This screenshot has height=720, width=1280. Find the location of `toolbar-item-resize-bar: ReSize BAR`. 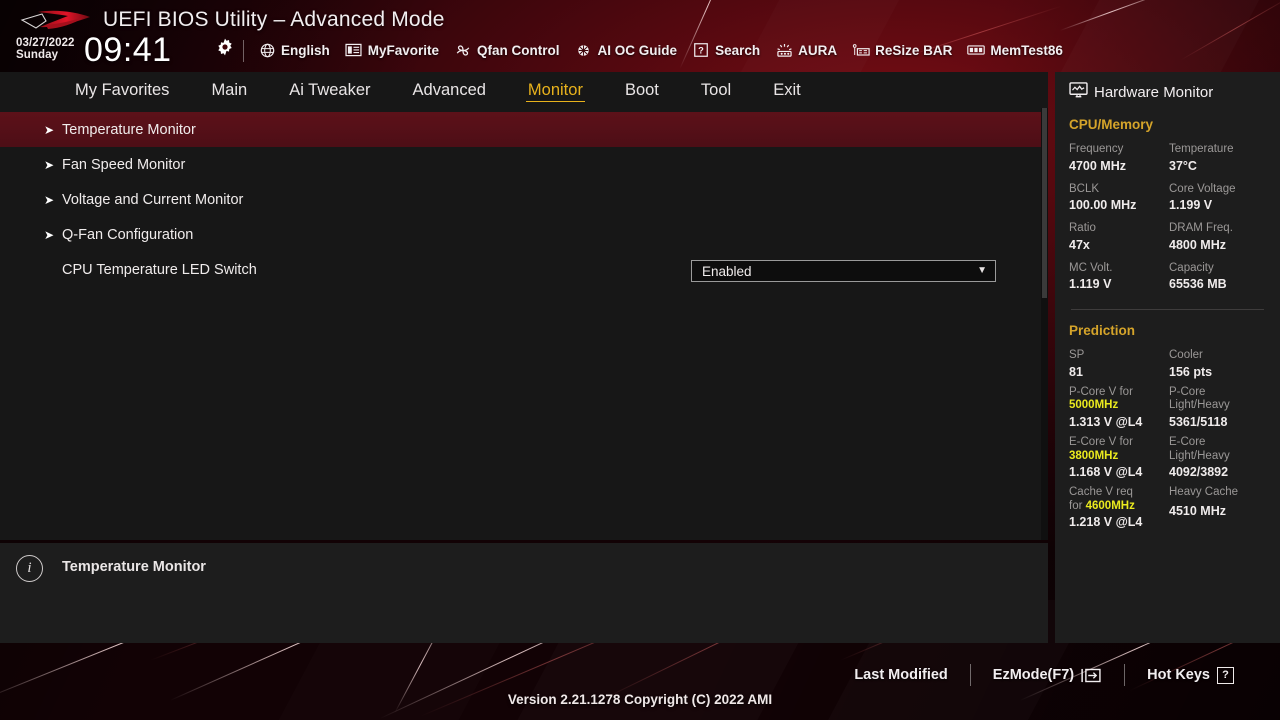

toolbar-item-resize-bar: ReSize BAR is located at coordinates (902, 50).